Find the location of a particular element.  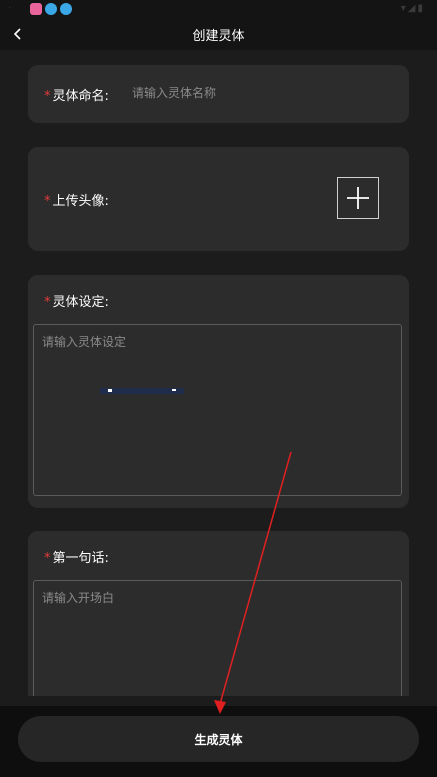

setting-label-text: 灵体设定: is located at coordinates (80, 302).